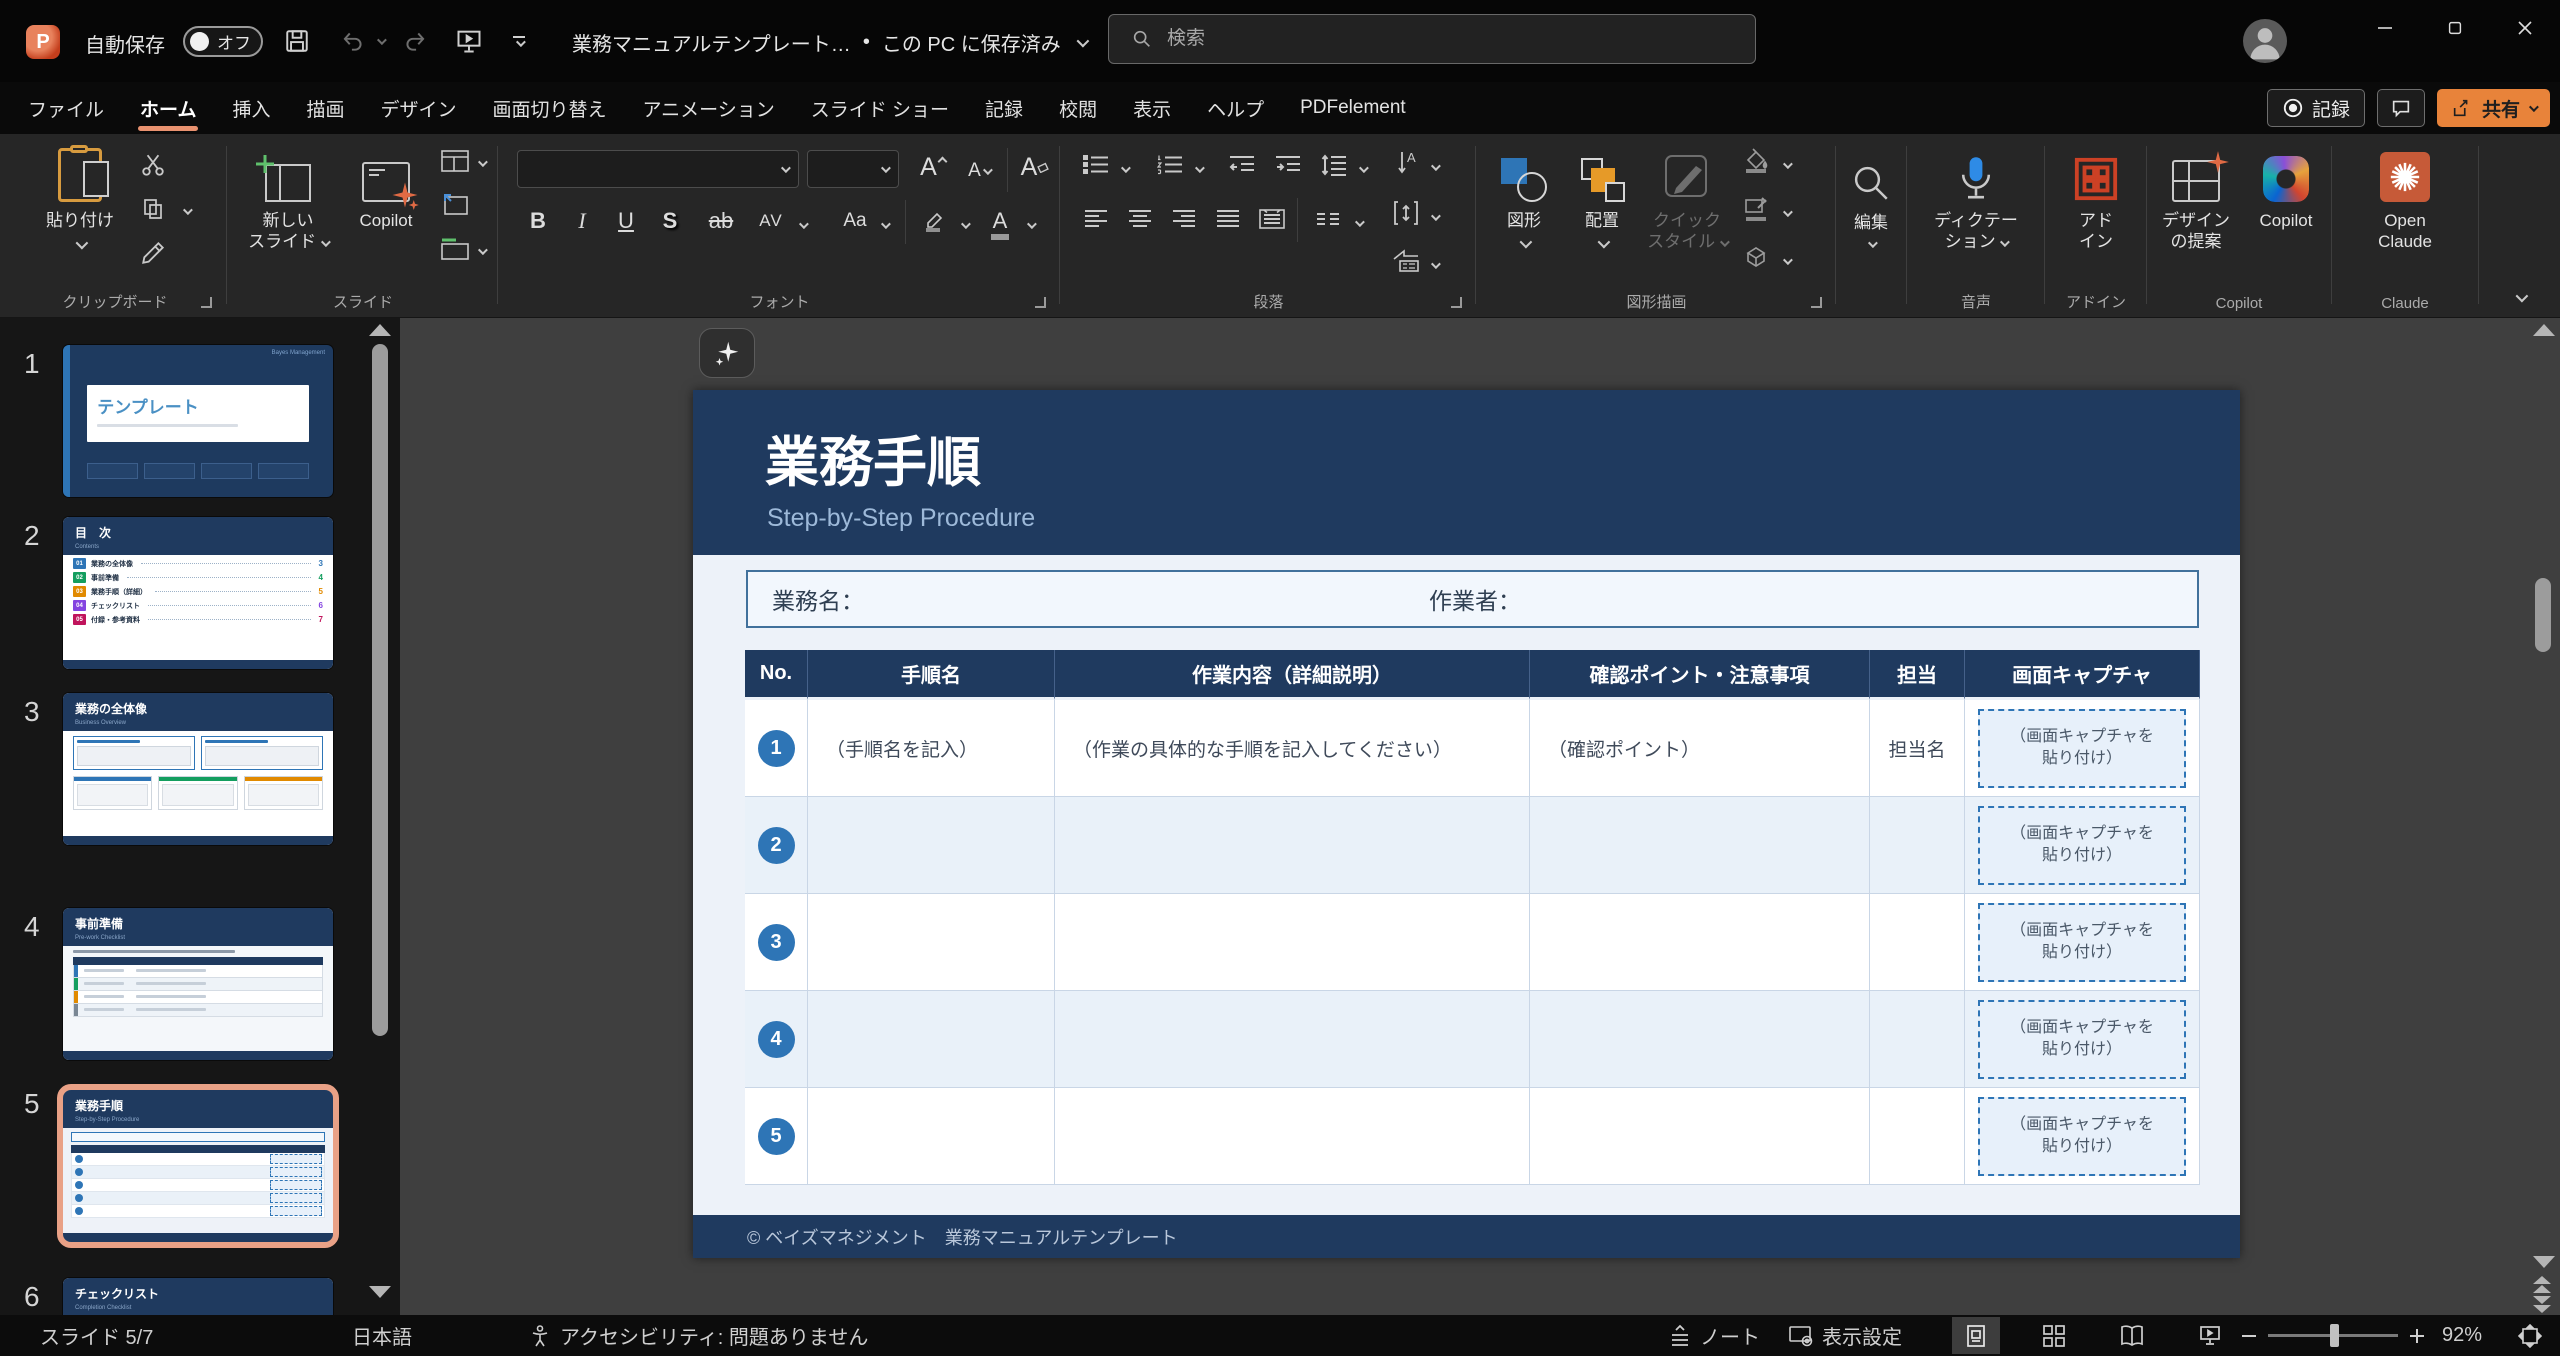 Image resolution: width=2560 pixels, height=1356 pixels. Describe the element at coordinates (1845, 1335) in the screenshot. I see `display-settings-button: 表示設定` at that location.